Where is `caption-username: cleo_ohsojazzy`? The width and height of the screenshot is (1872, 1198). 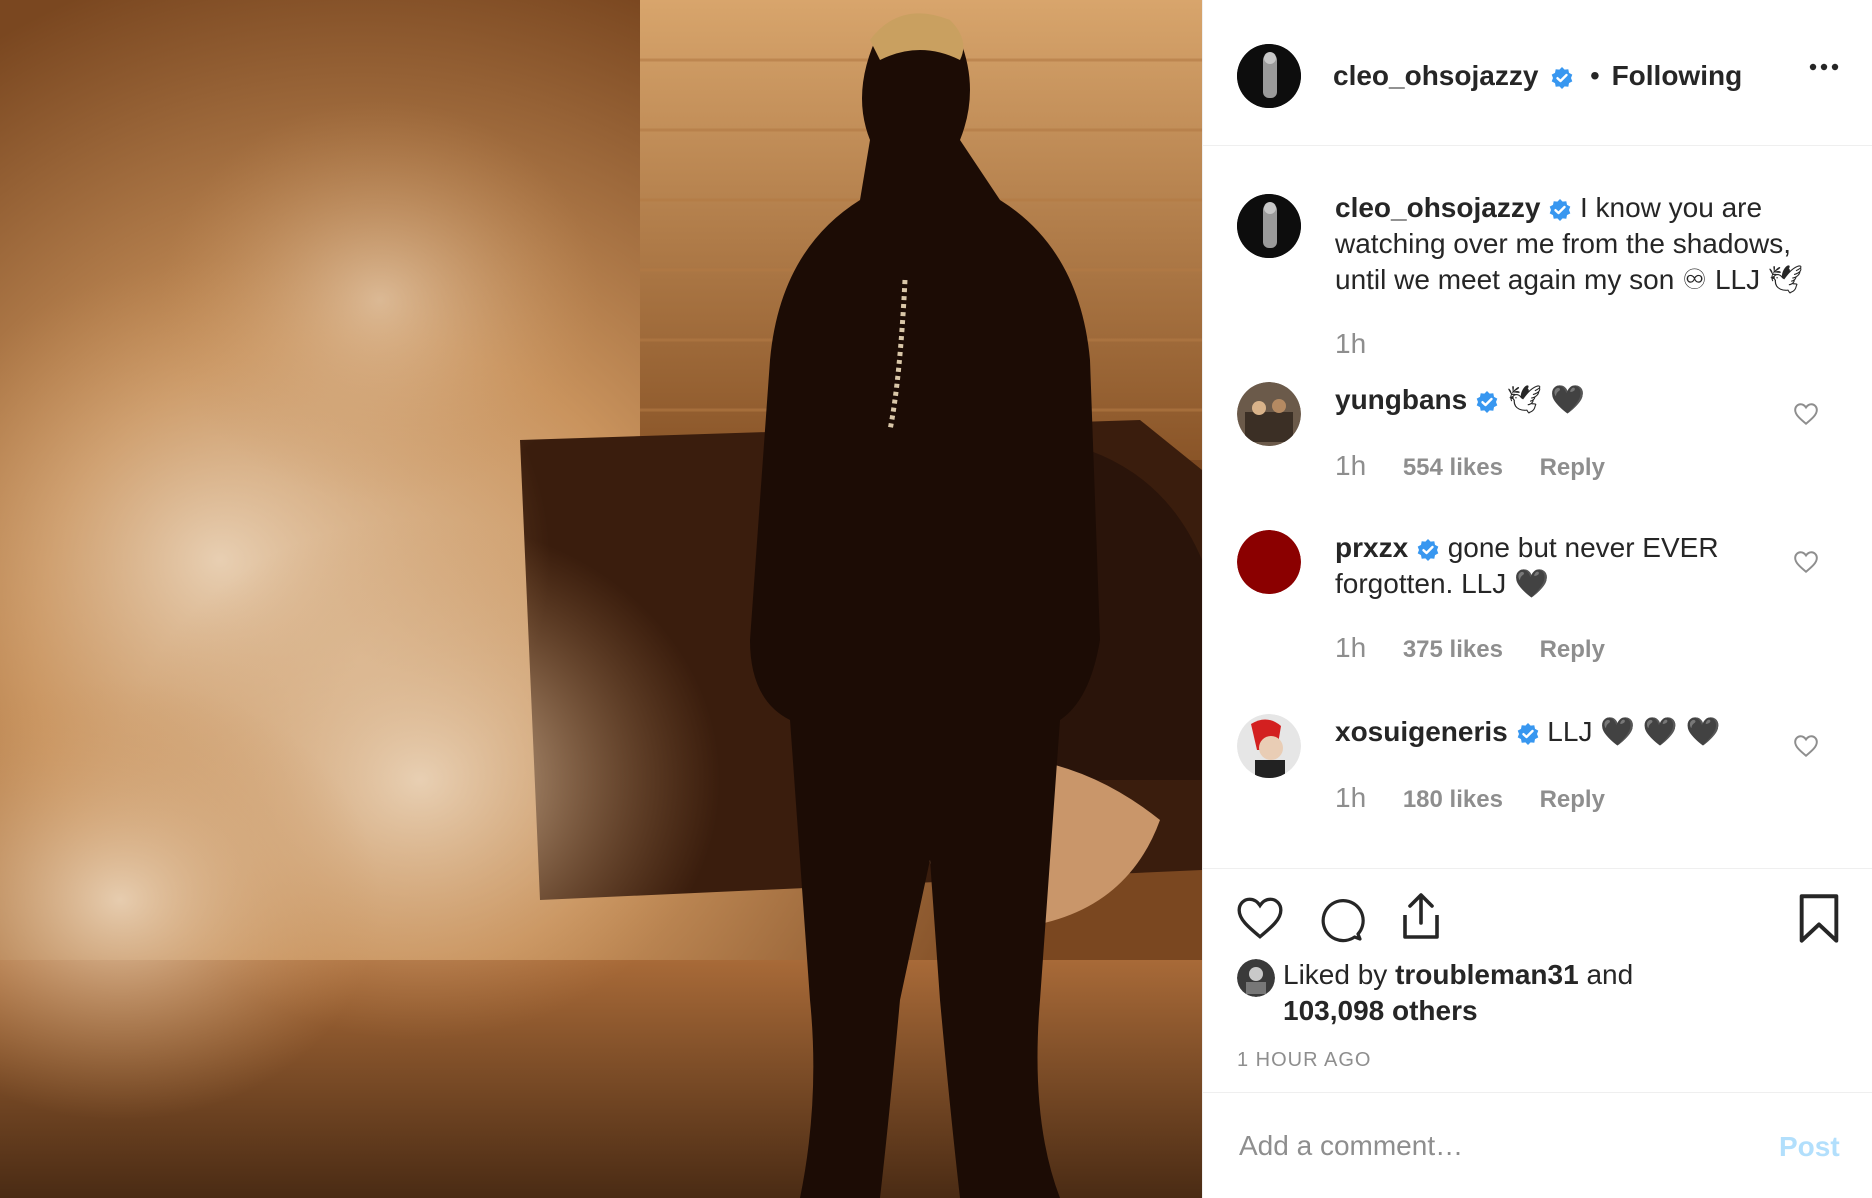 caption-username: cleo_ohsojazzy is located at coordinates (1437, 207).